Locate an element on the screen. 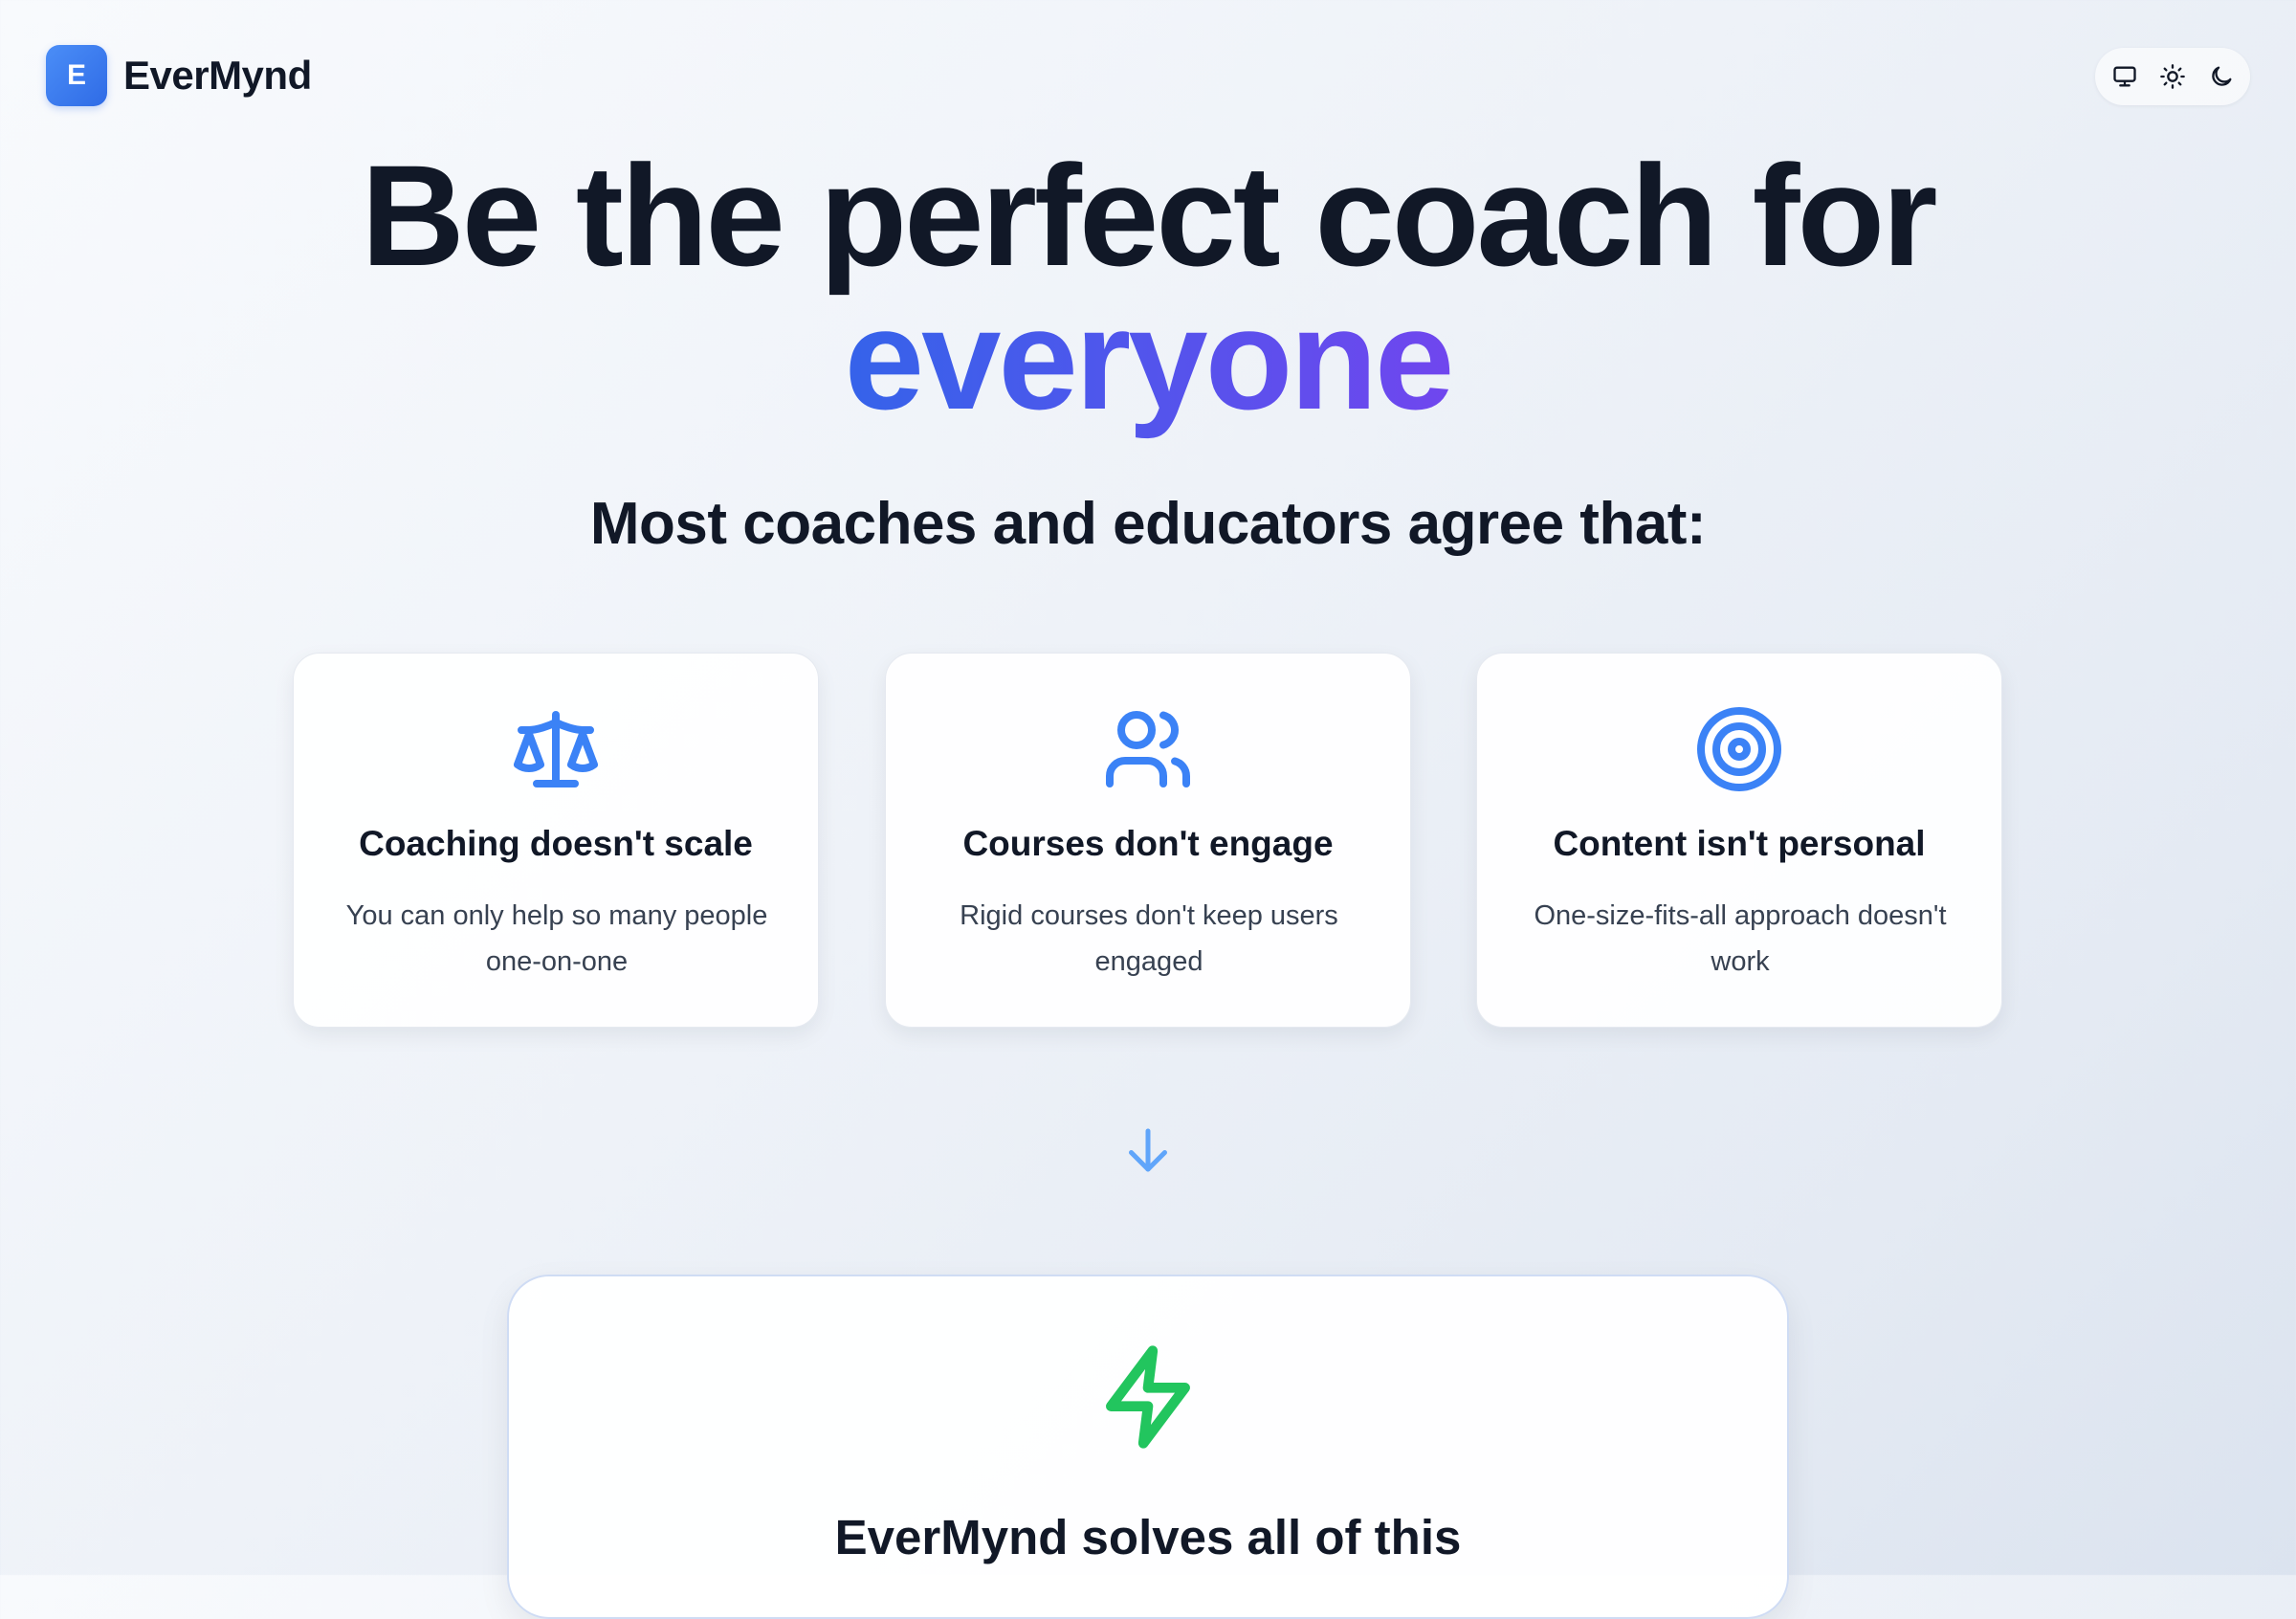  brand-name: EverMynd is located at coordinates (217, 75).